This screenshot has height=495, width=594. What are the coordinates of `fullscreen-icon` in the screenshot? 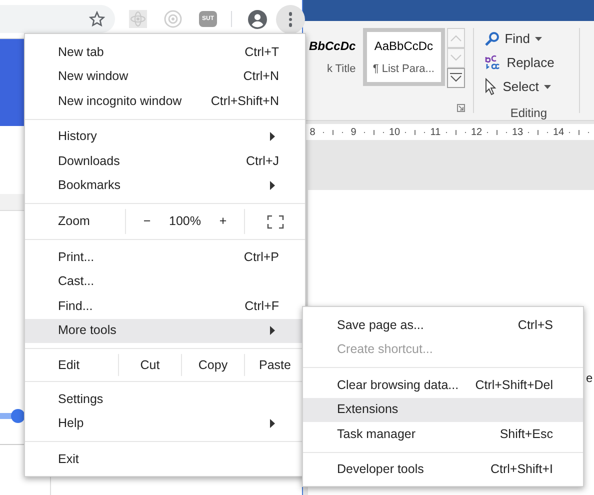 It's located at (275, 221).